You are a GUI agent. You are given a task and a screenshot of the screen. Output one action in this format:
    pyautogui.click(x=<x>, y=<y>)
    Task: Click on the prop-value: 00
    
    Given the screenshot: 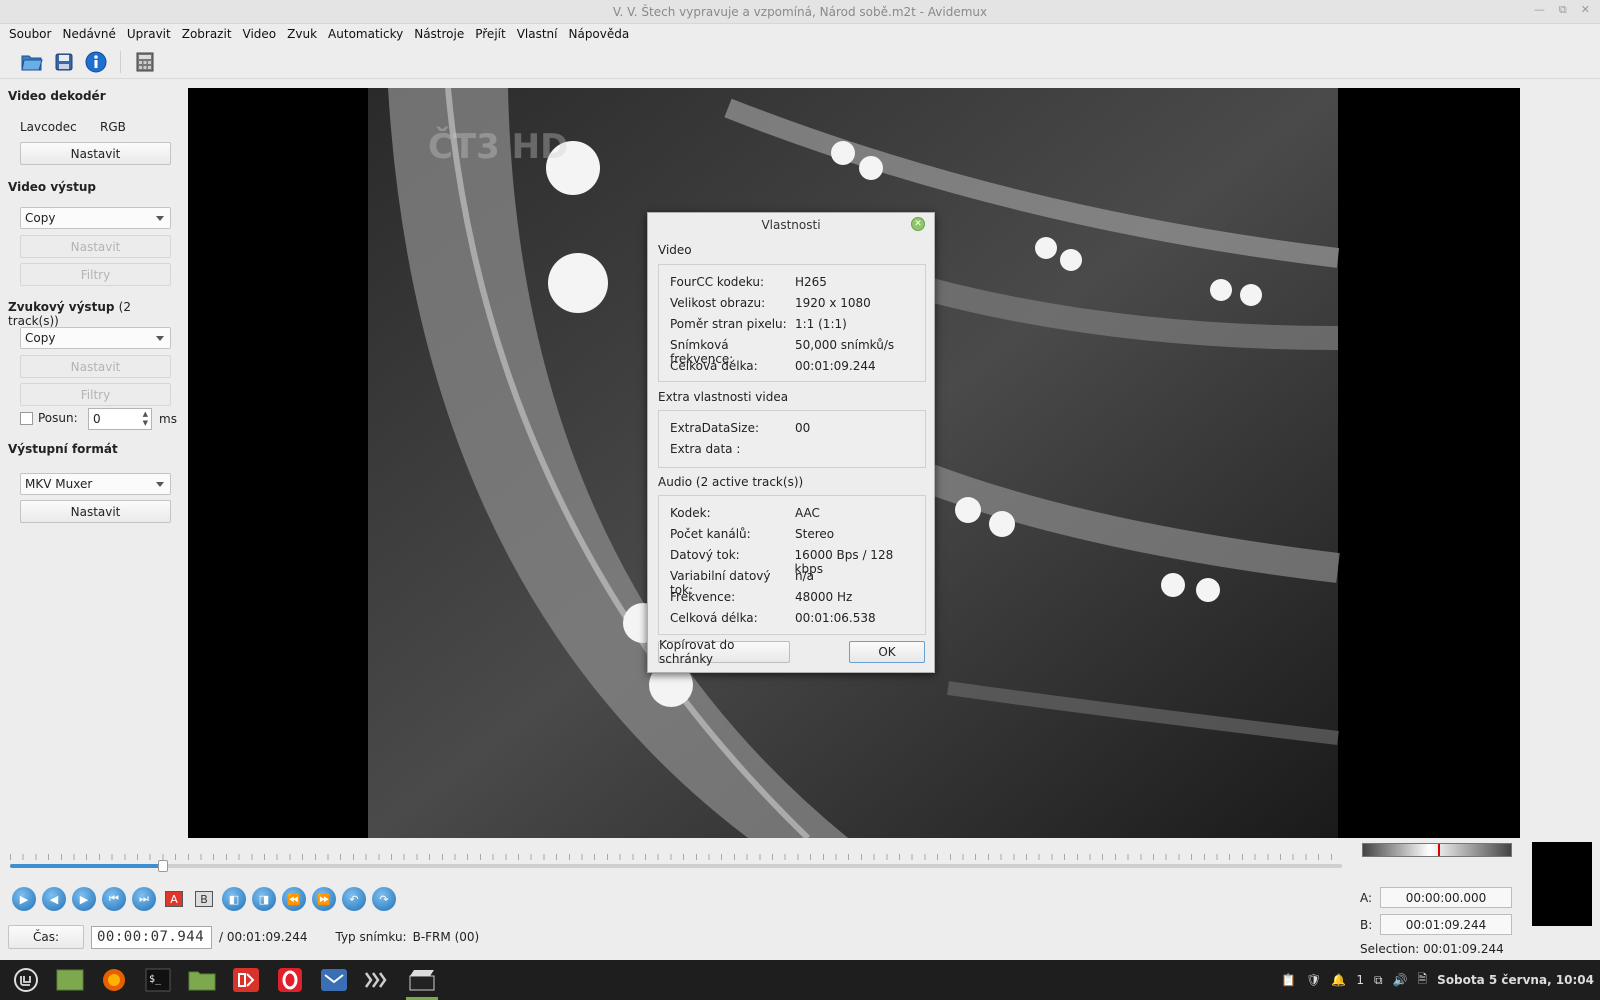 What is the action you would take?
    pyautogui.click(x=803, y=428)
    